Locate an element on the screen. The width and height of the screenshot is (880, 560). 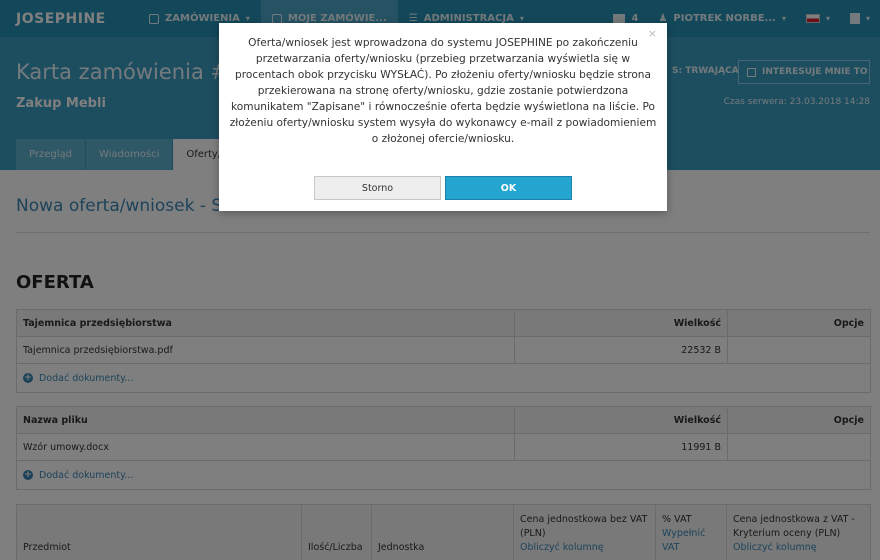
ok-button: OK is located at coordinates (508, 188).